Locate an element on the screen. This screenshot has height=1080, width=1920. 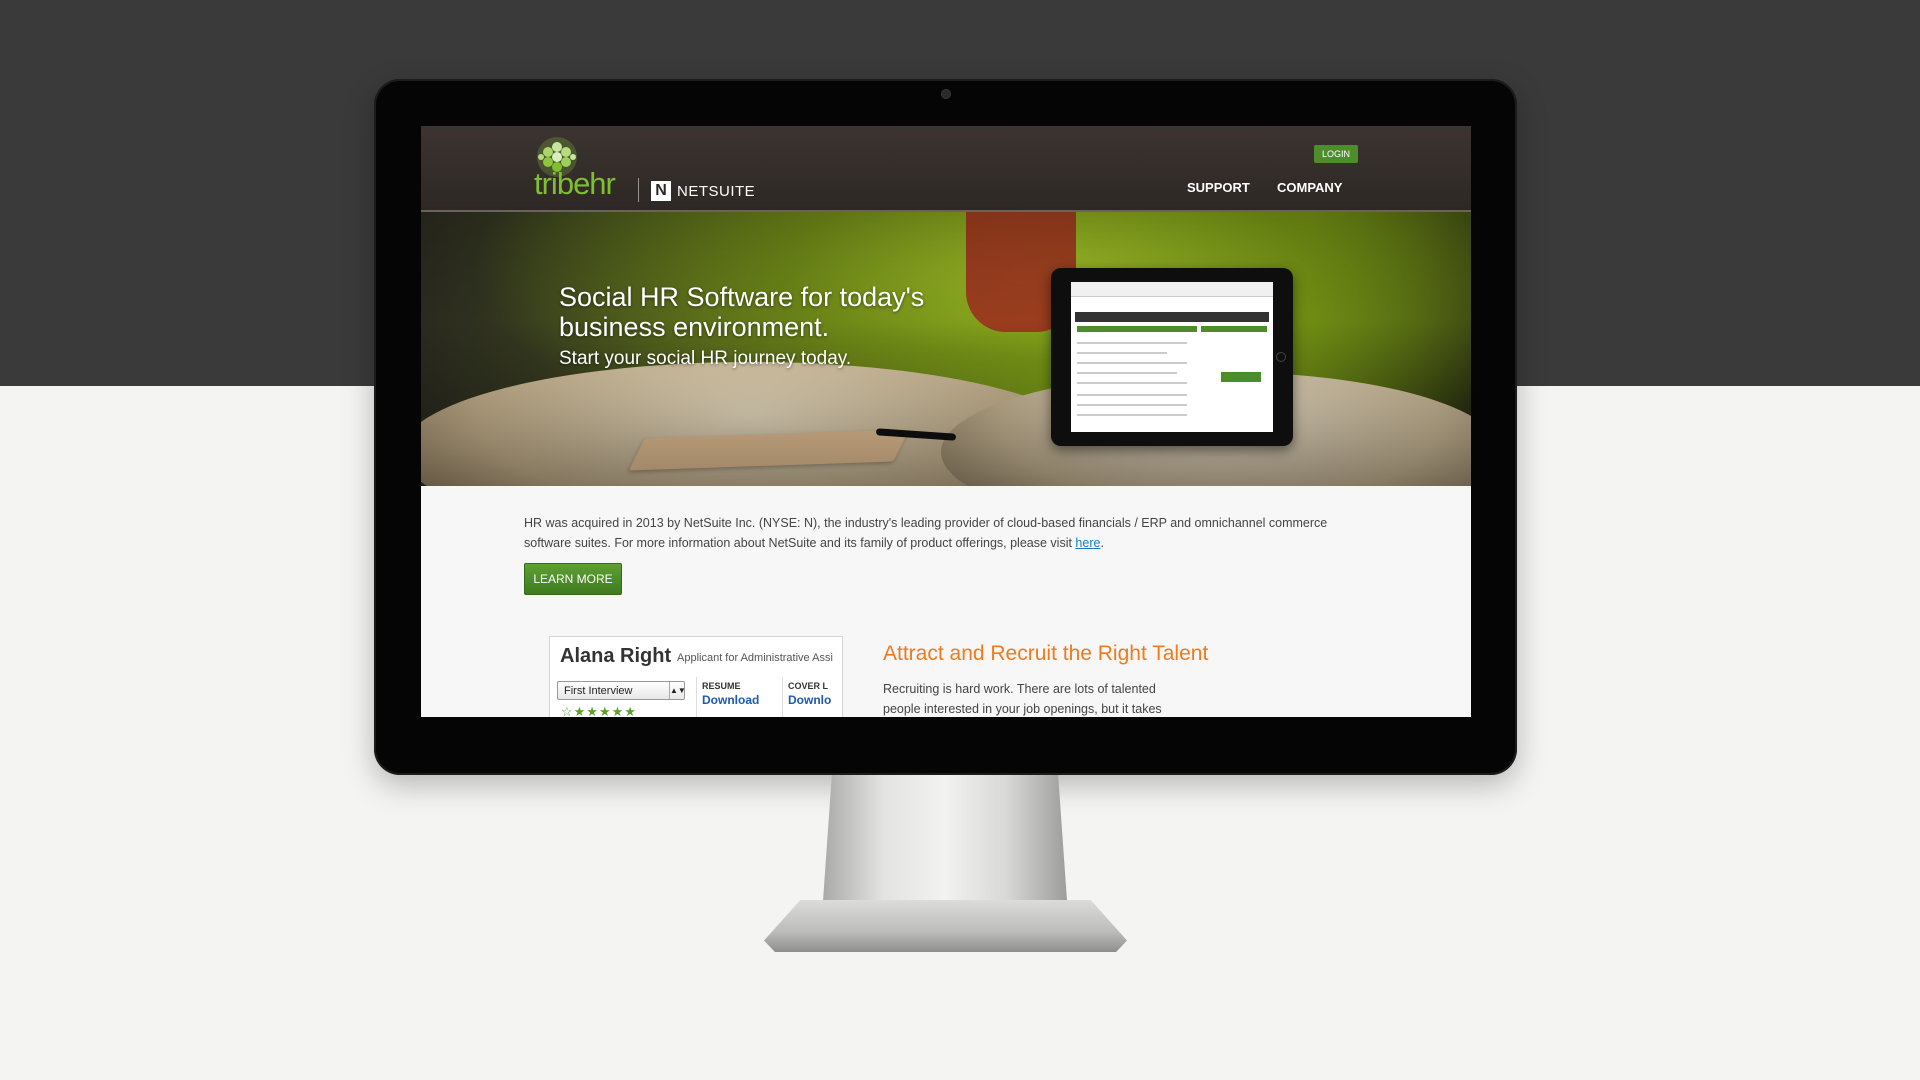
select-arrow-icon: ▲▼ is located at coordinates (677, 690).